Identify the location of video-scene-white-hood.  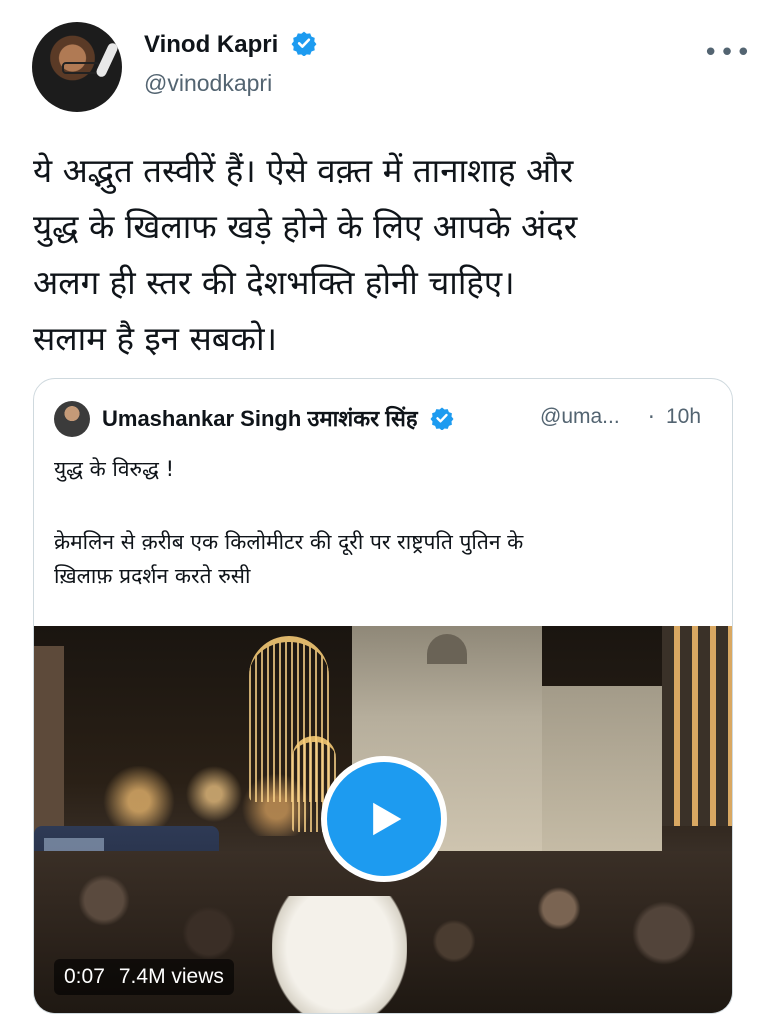
(339, 954).